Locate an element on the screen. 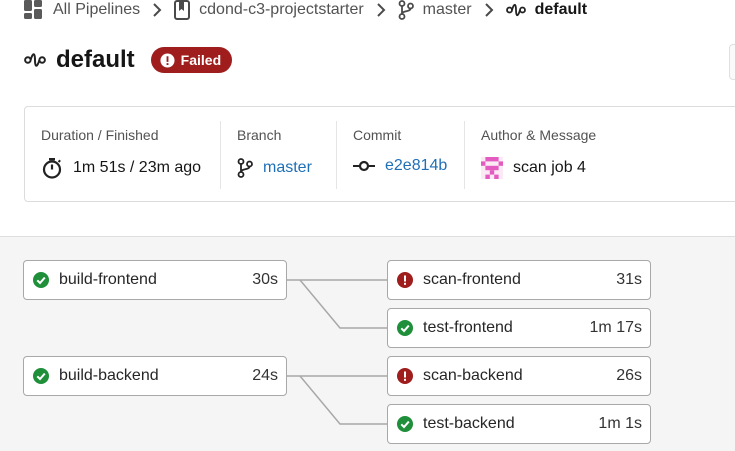  job-duration: 30s is located at coordinates (265, 279).